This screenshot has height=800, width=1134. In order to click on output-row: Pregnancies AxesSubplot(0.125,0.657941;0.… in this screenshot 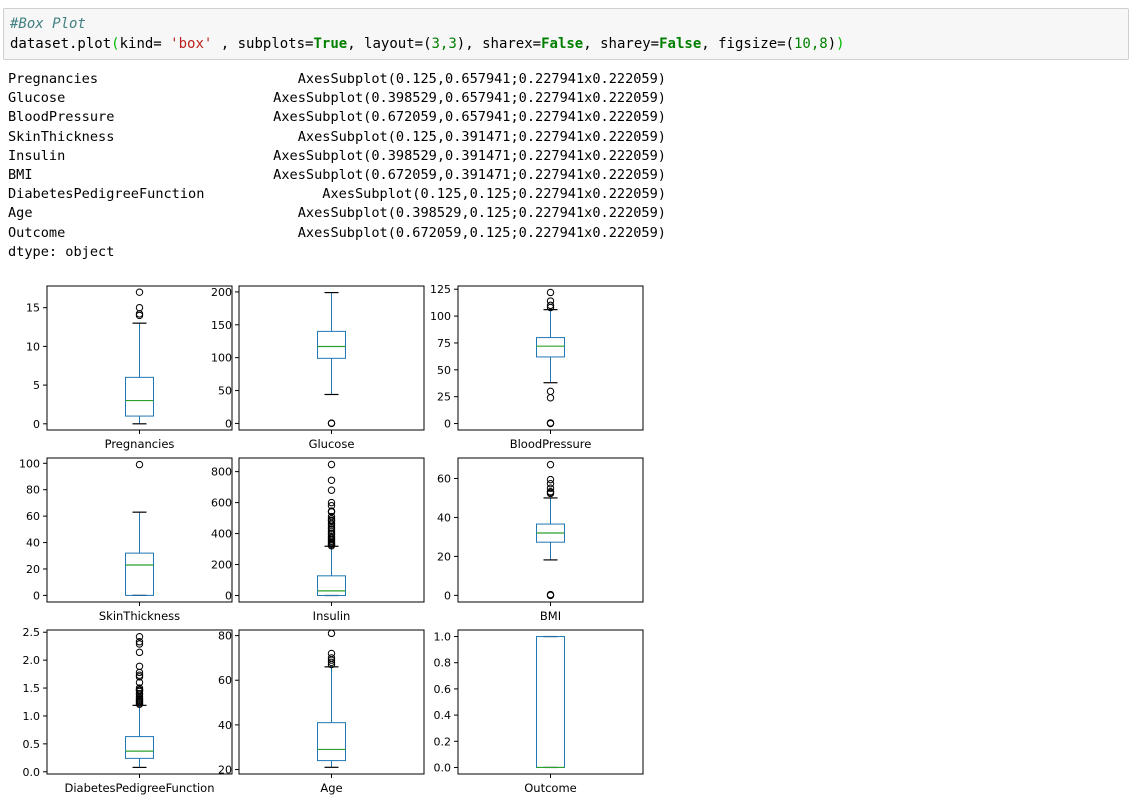, I will do `click(358, 79)`.